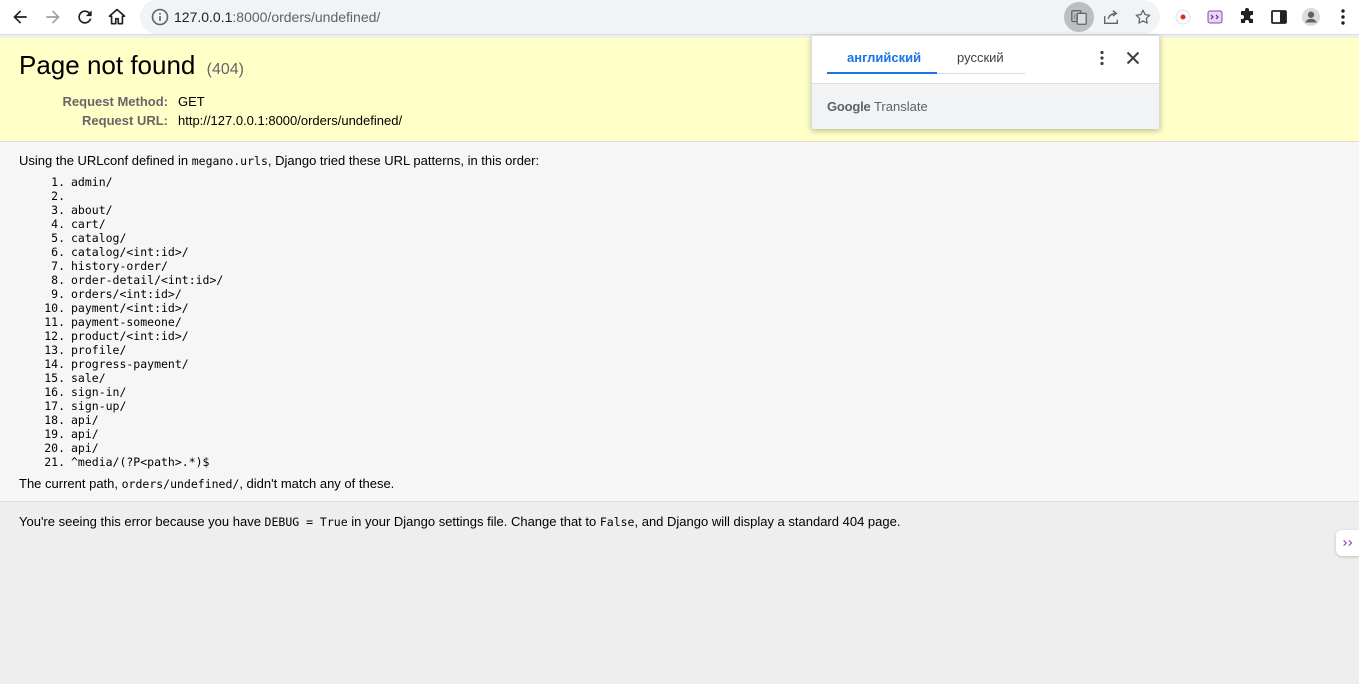 This screenshot has width=1359, height=684. I want to click on error-title: Page not found, so click(107, 65).